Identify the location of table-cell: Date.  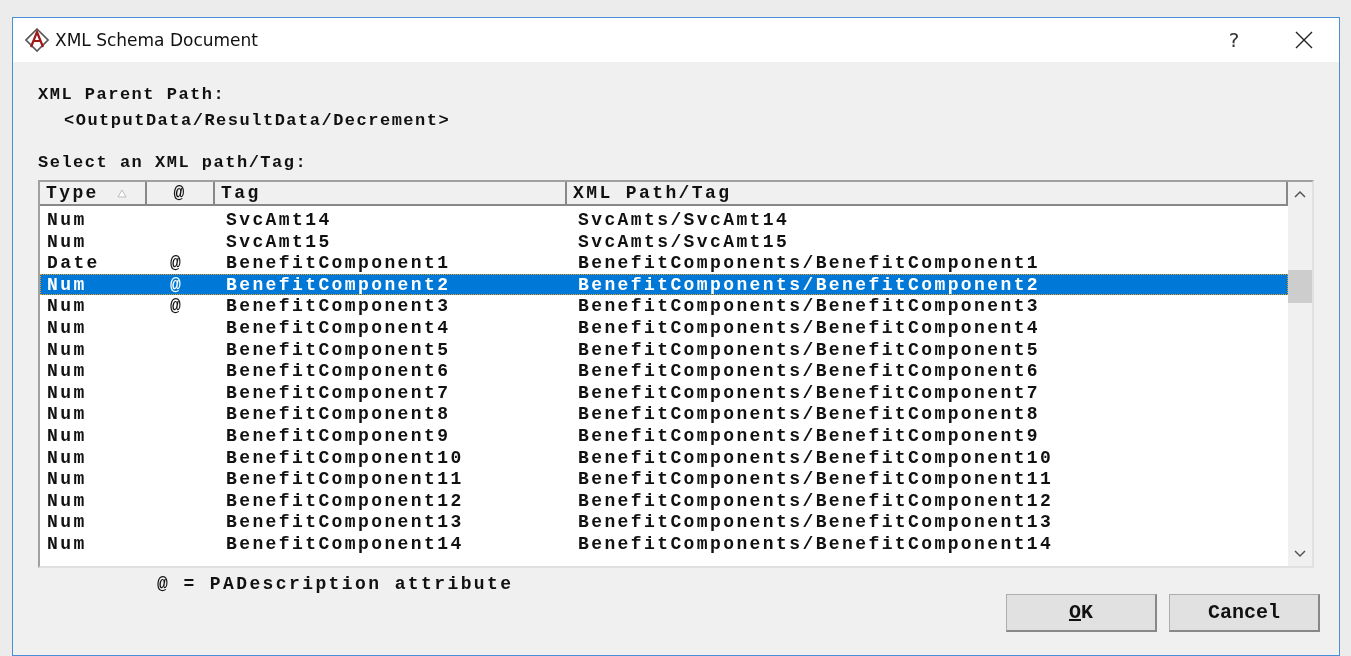
(73, 263).